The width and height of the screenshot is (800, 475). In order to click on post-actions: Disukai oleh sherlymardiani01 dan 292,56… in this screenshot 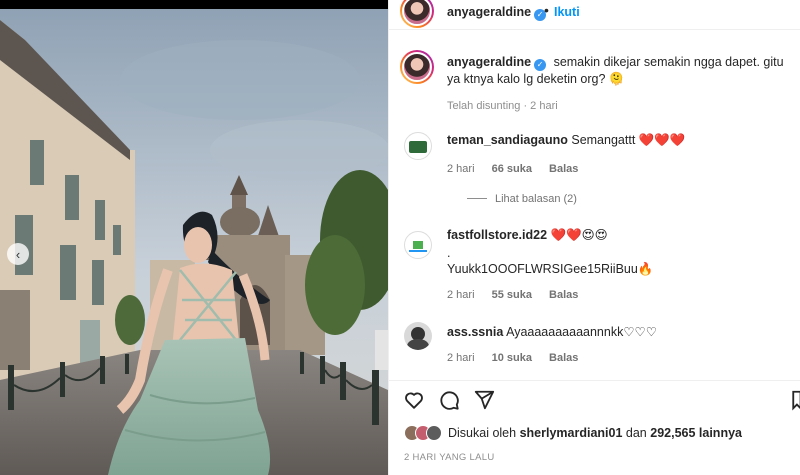, I will do `click(594, 427)`.